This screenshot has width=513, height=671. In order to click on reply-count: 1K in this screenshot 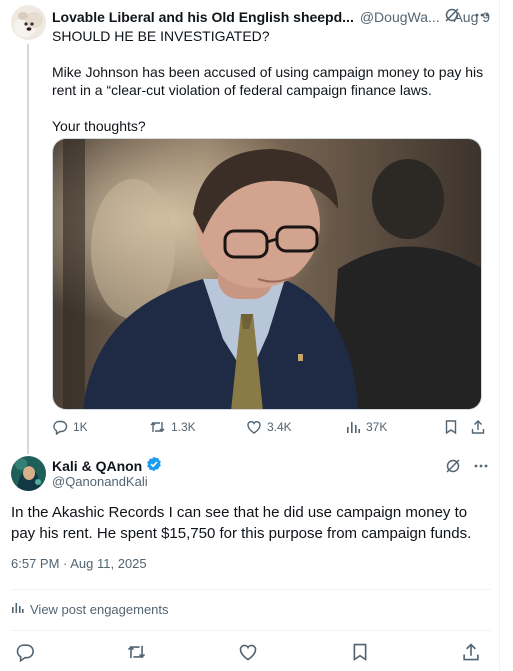, I will do `click(80, 427)`.